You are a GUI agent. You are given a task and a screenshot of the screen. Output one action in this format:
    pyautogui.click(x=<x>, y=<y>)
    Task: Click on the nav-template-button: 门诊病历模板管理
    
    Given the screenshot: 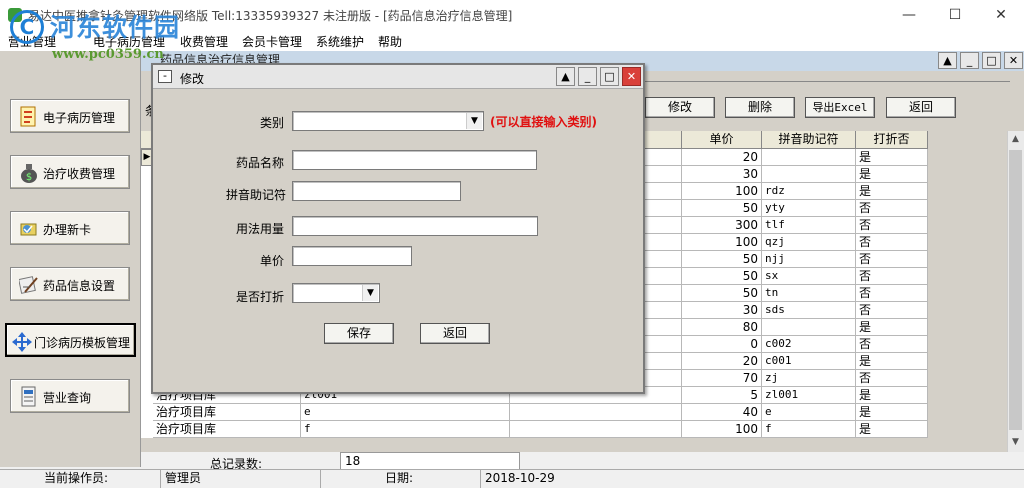 What is the action you would take?
    pyautogui.click(x=70, y=340)
    